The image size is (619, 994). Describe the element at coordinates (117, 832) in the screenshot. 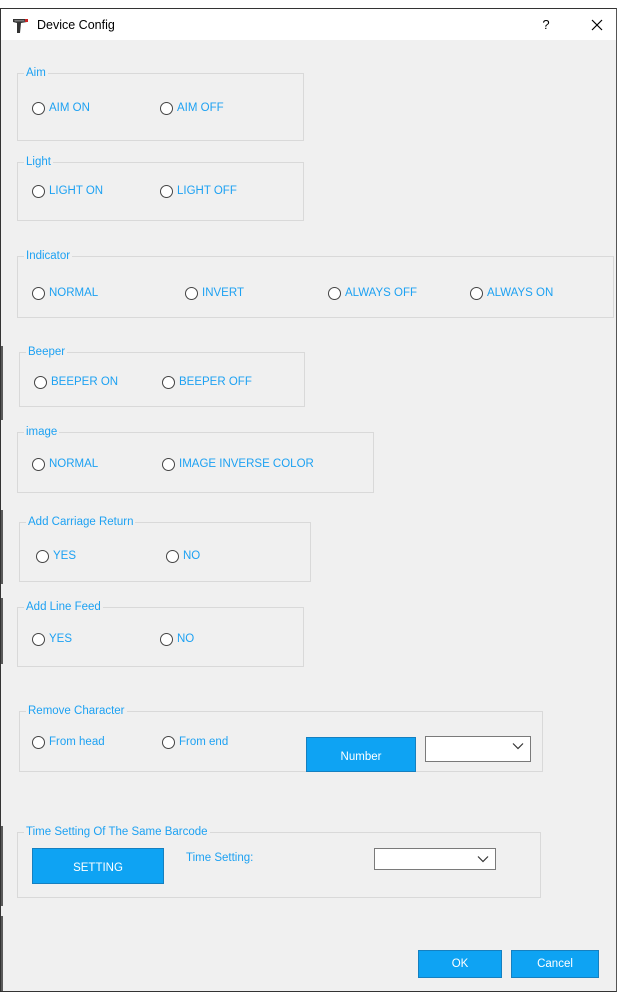

I see `time-setting-legend: Time Setting Of The Same Barcode` at that location.